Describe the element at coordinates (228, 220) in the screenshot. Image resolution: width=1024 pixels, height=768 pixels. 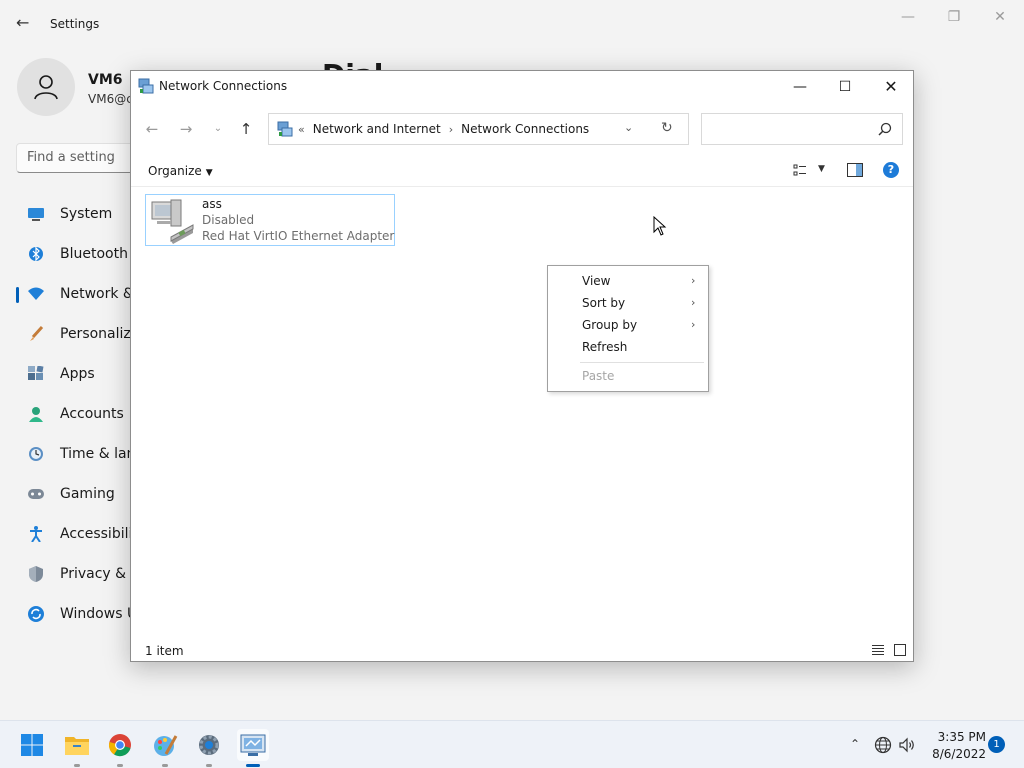
I see `adapter-status: Disabled` at that location.